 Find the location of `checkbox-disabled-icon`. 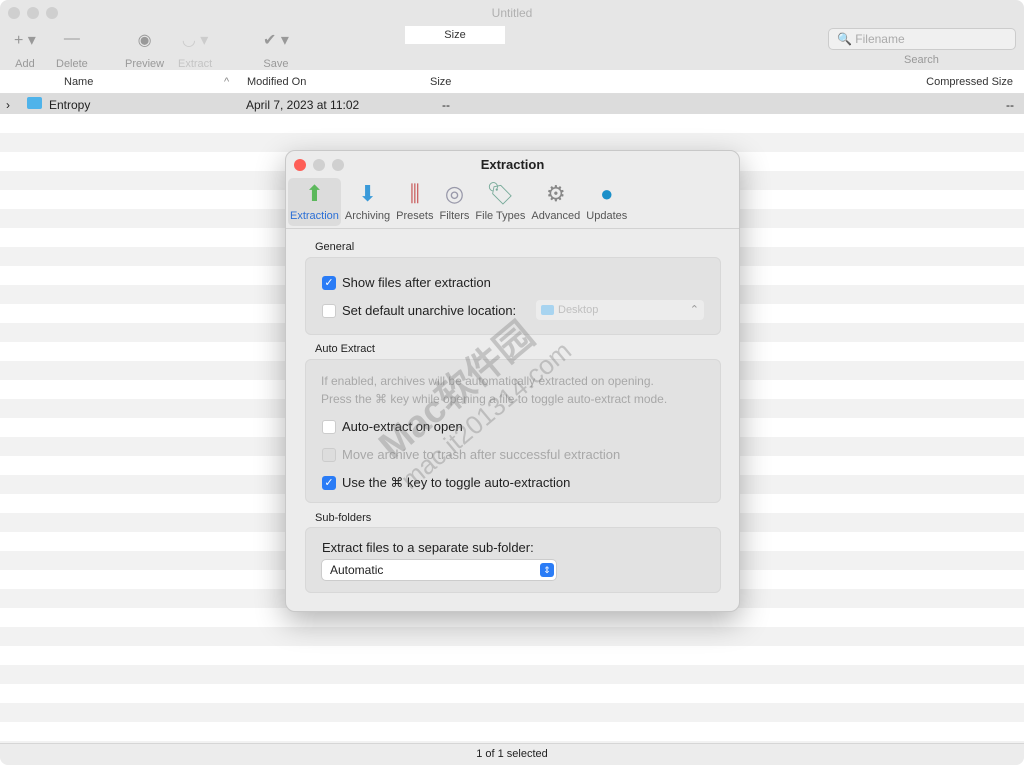

checkbox-disabled-icon is located at coordinates (329, 454).